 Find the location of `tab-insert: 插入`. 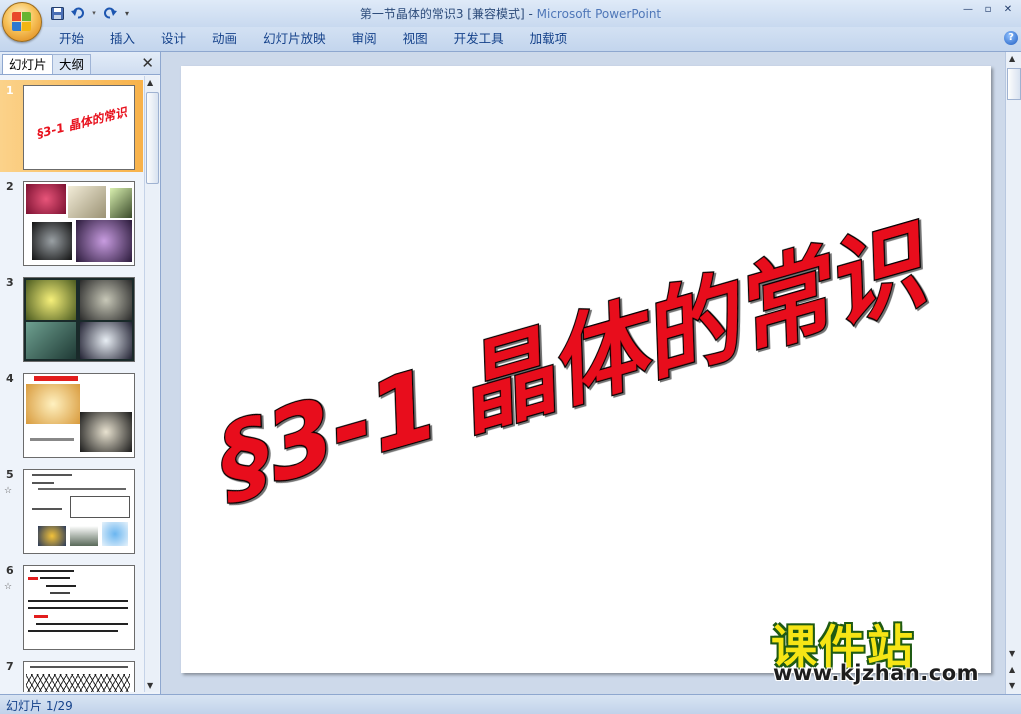

tab-insert: 插入 is located at coordinates (122, 39).